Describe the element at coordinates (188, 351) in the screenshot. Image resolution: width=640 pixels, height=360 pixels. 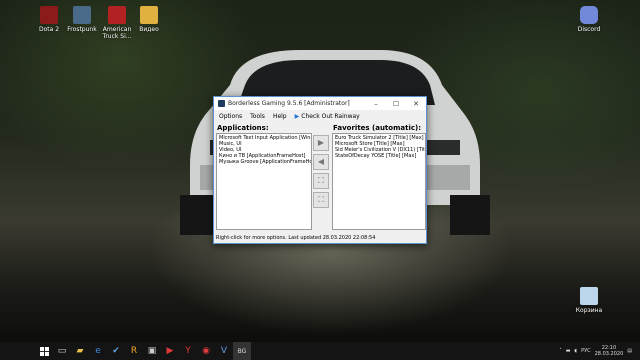
I see `yandex-icon: Y` at that location.